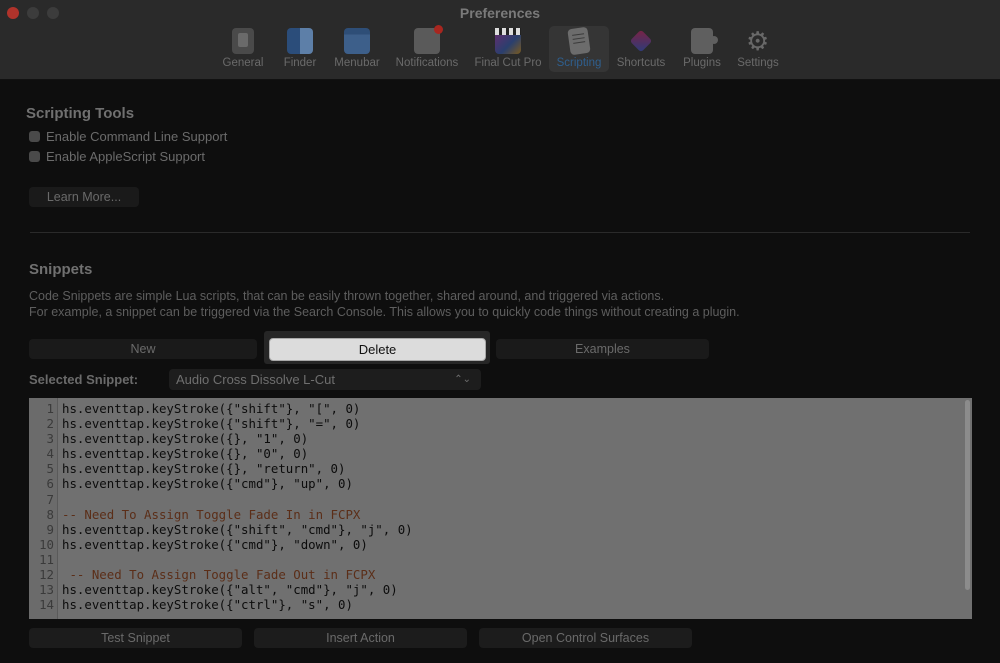 Image resolution: width=1000 pixels, height=663 pixels. What do you see at coordinates (125, 156) in the screenshot?
I see `checkbox-label: Enable AppleScript Support` at bounding box center [125, 156].